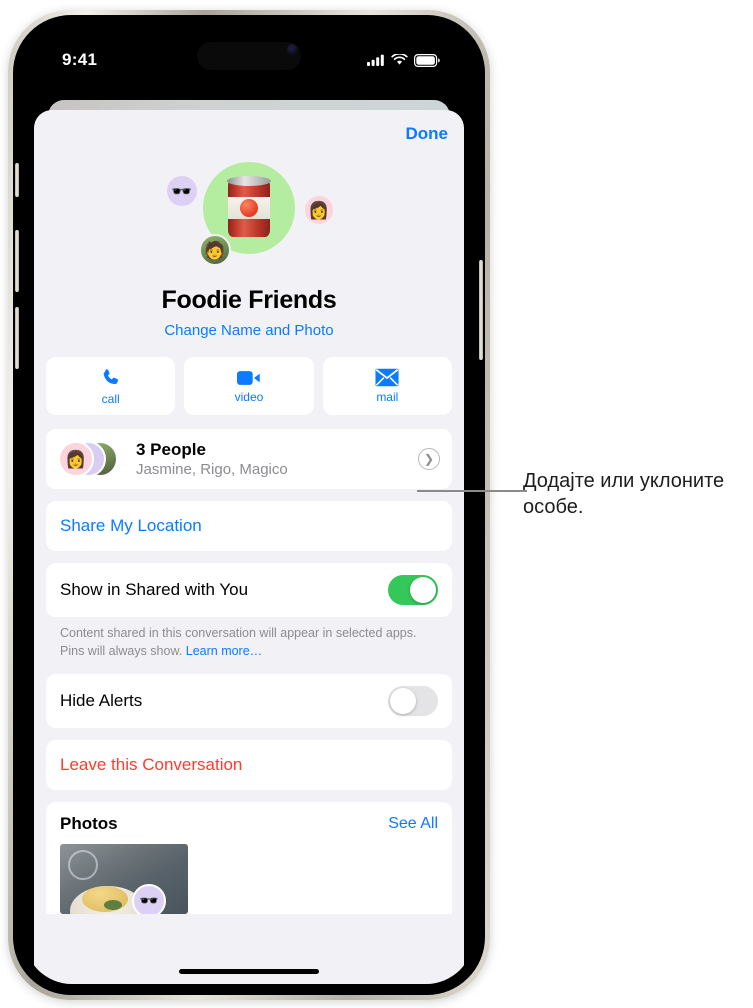 Image resolution: width=753 pixels, height=1008 pixels. I want to click on group-title: Foodie Friends, so click(249, 300).